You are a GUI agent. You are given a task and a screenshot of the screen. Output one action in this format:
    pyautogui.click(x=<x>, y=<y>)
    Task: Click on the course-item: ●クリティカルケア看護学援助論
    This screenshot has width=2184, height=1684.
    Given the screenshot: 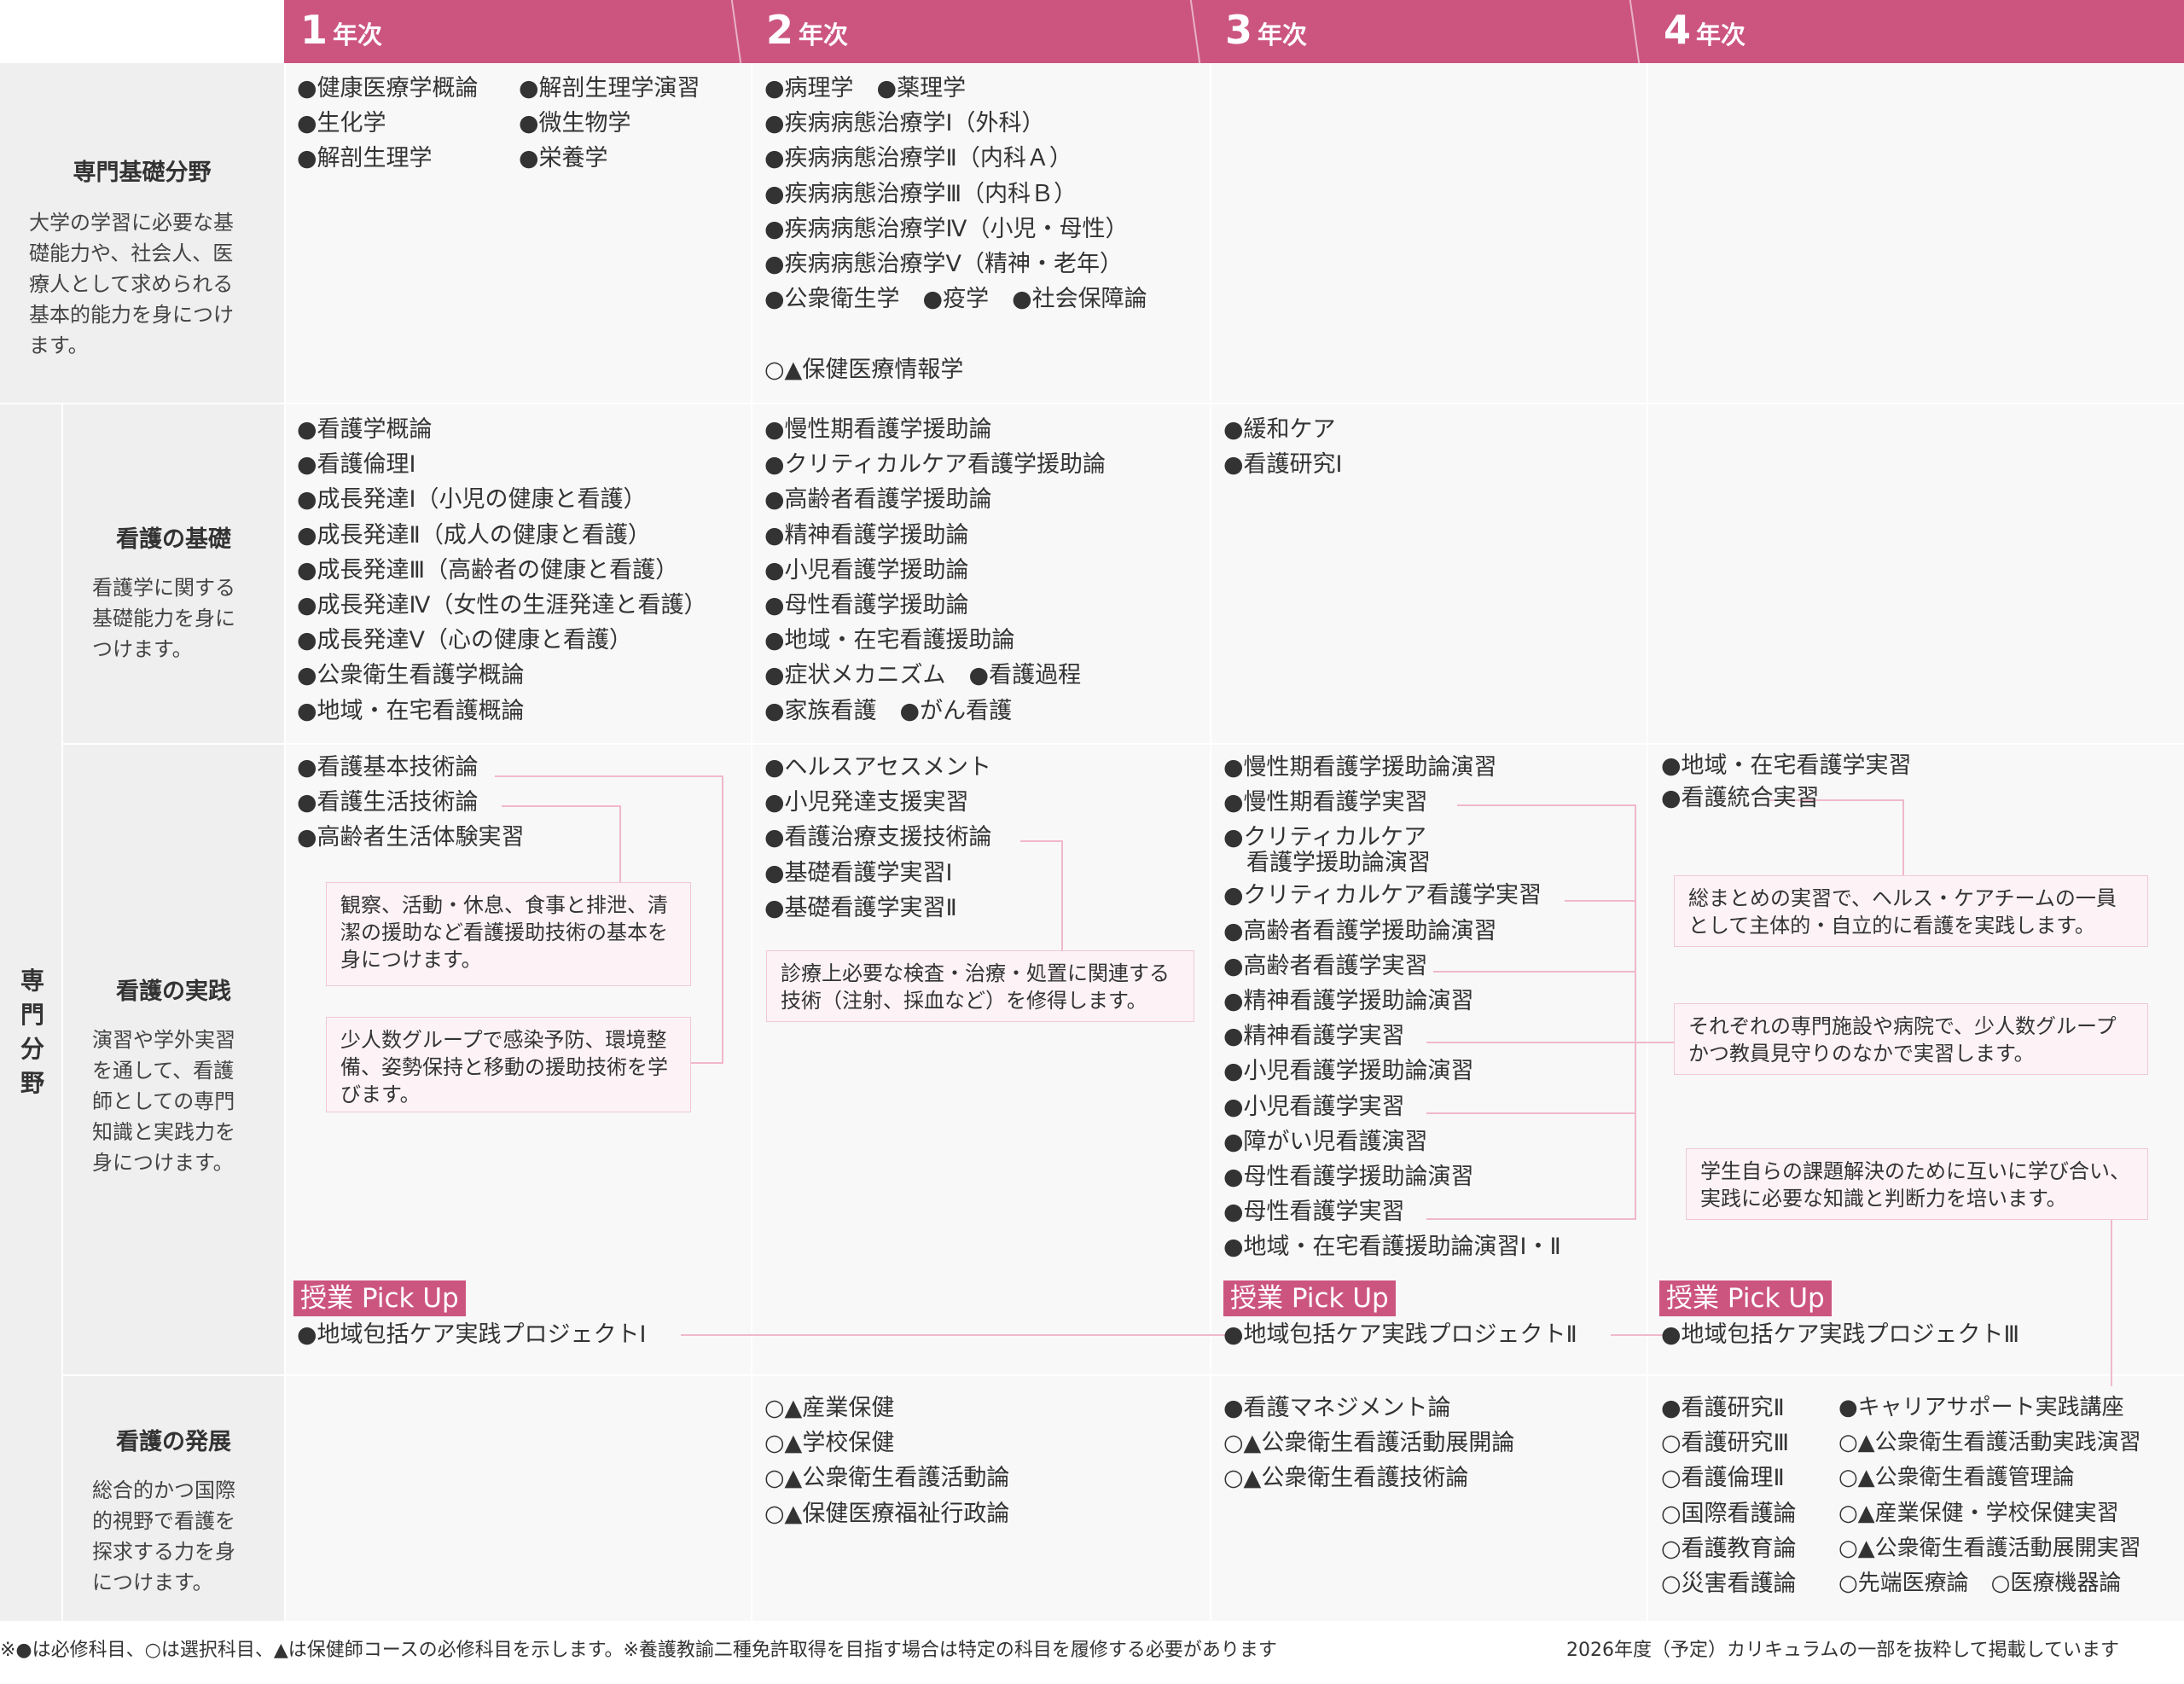 What is the action you would take?
    pyautogui.click(x=935, y=465)
    